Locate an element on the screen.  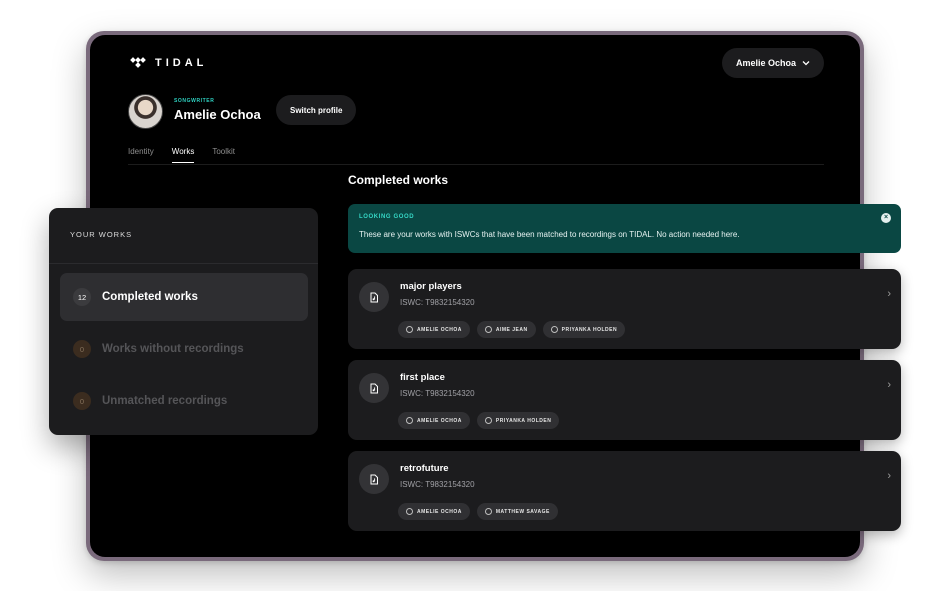
contributor-chip: MATTHEW SAVAGE is located at coordinates (517, 511).